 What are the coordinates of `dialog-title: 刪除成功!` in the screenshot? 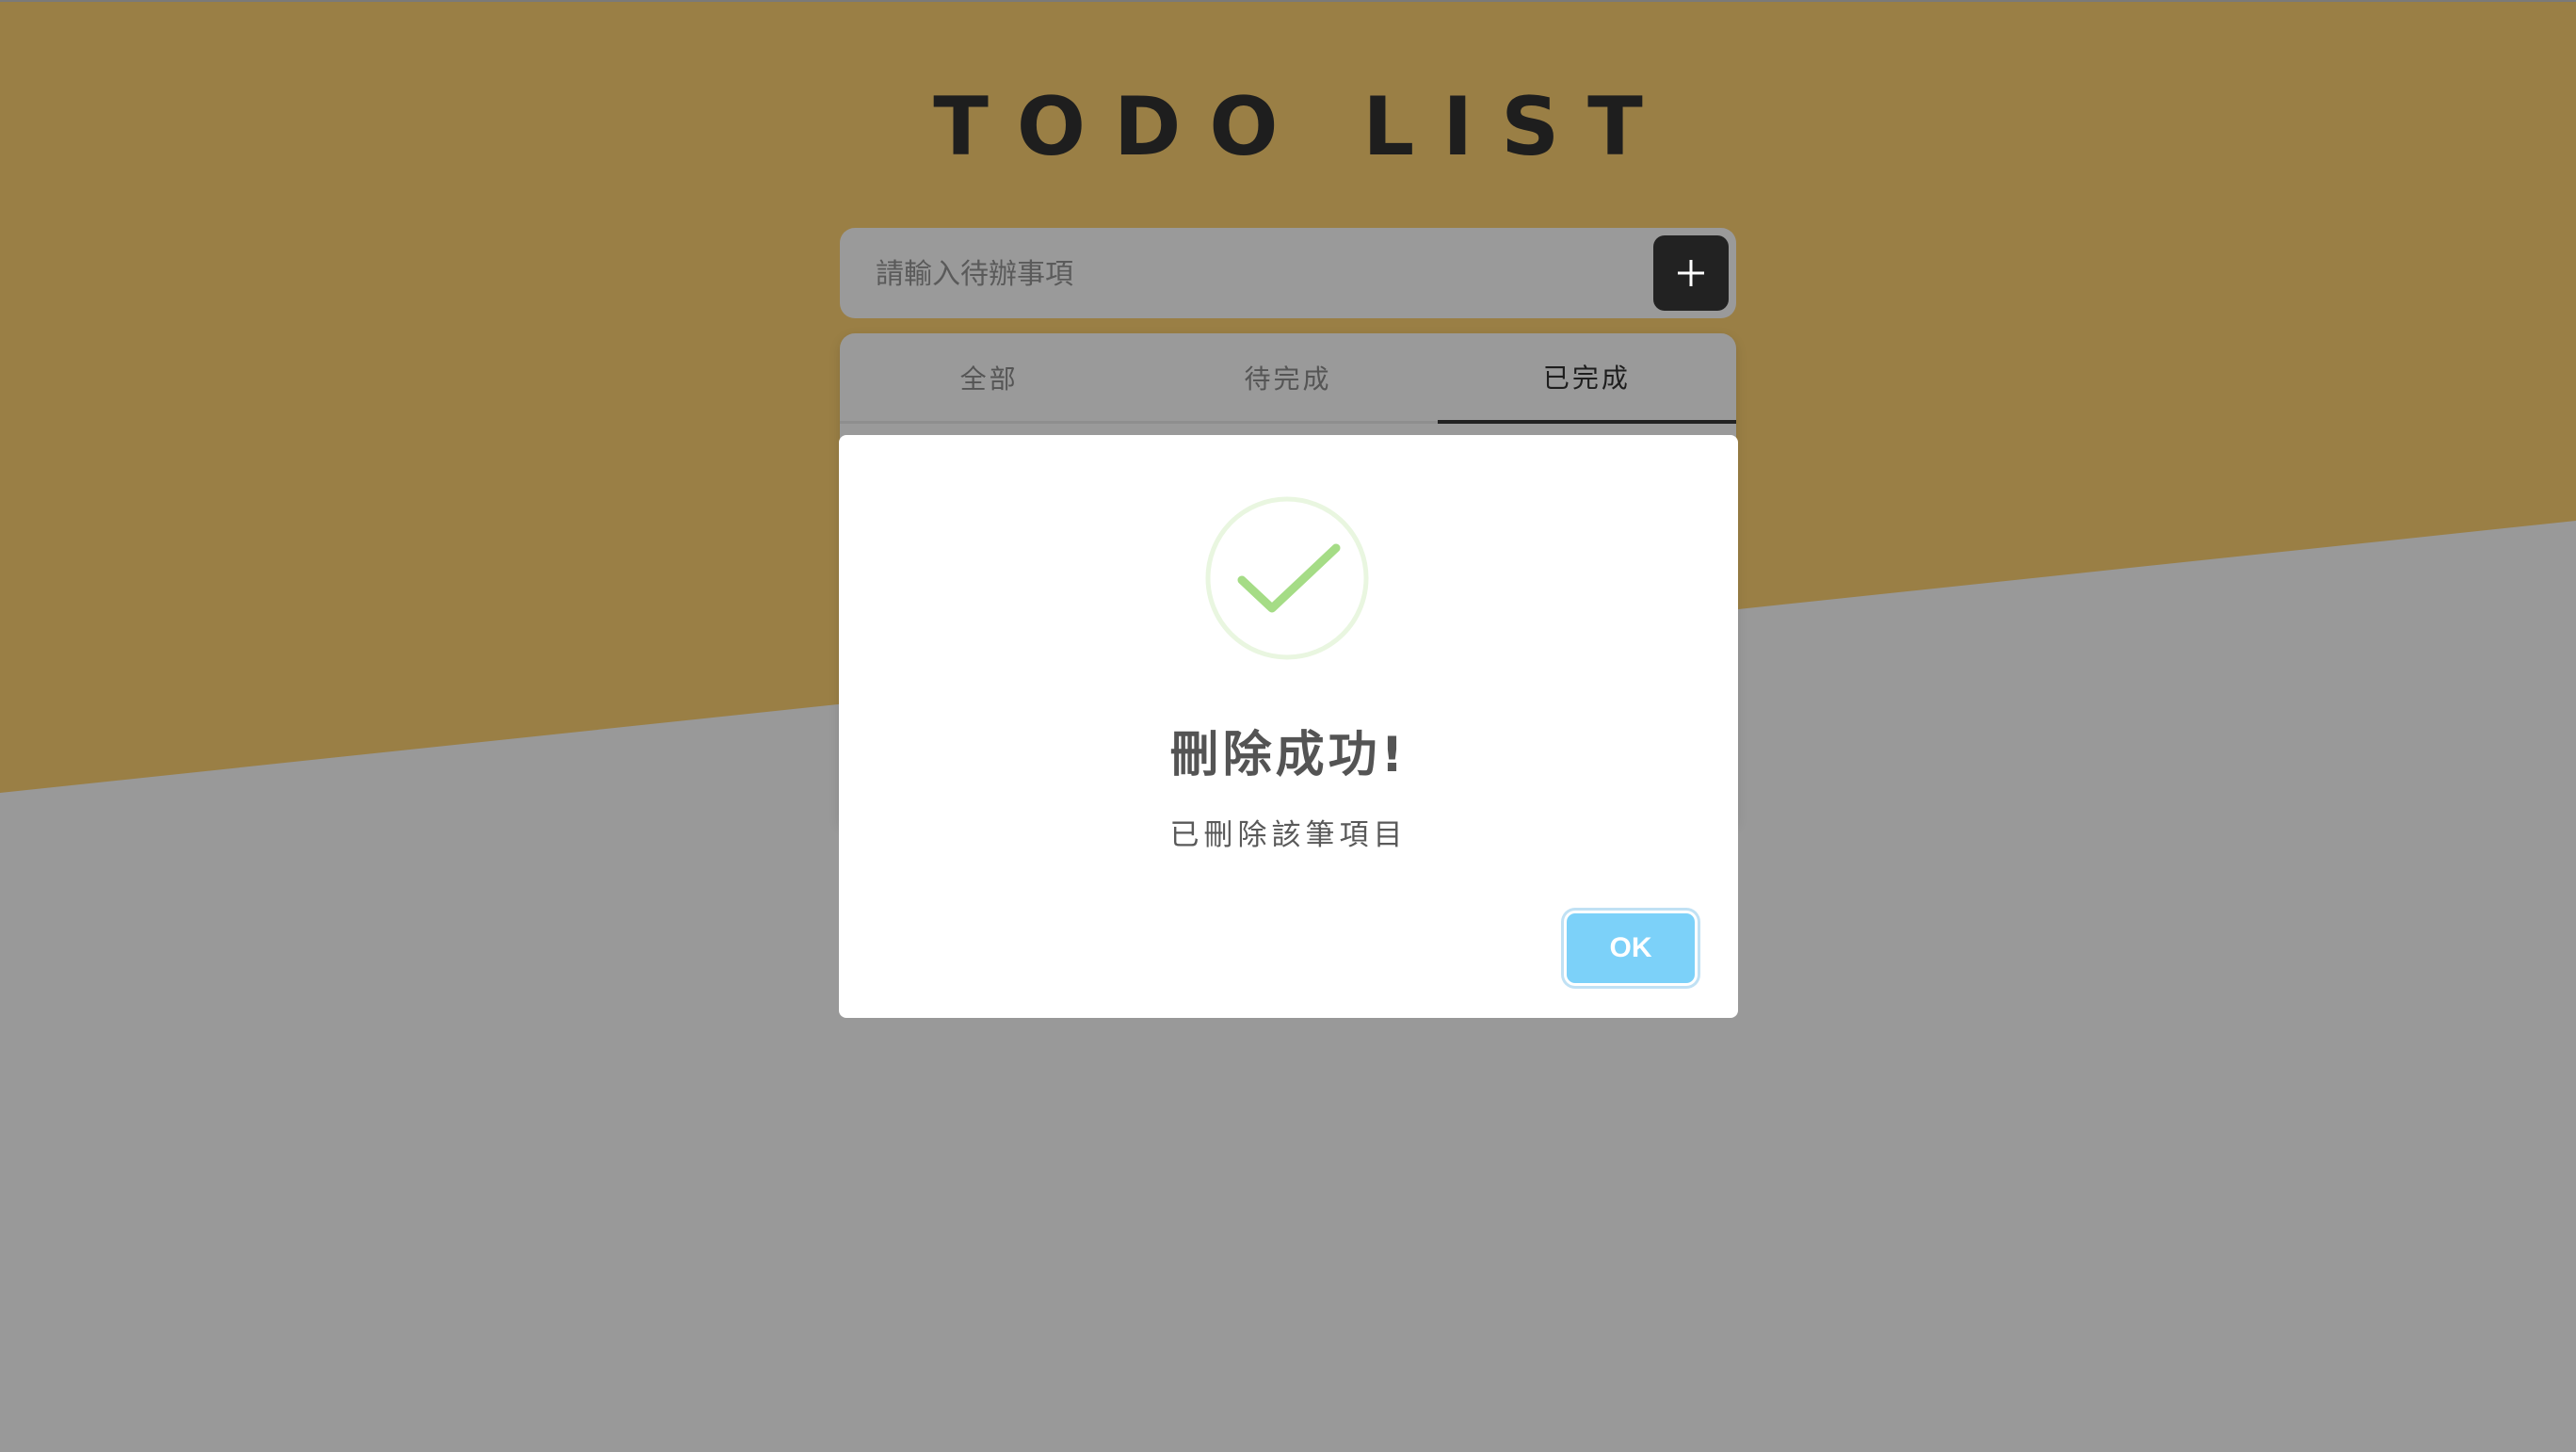 It's located at (1288, 755).